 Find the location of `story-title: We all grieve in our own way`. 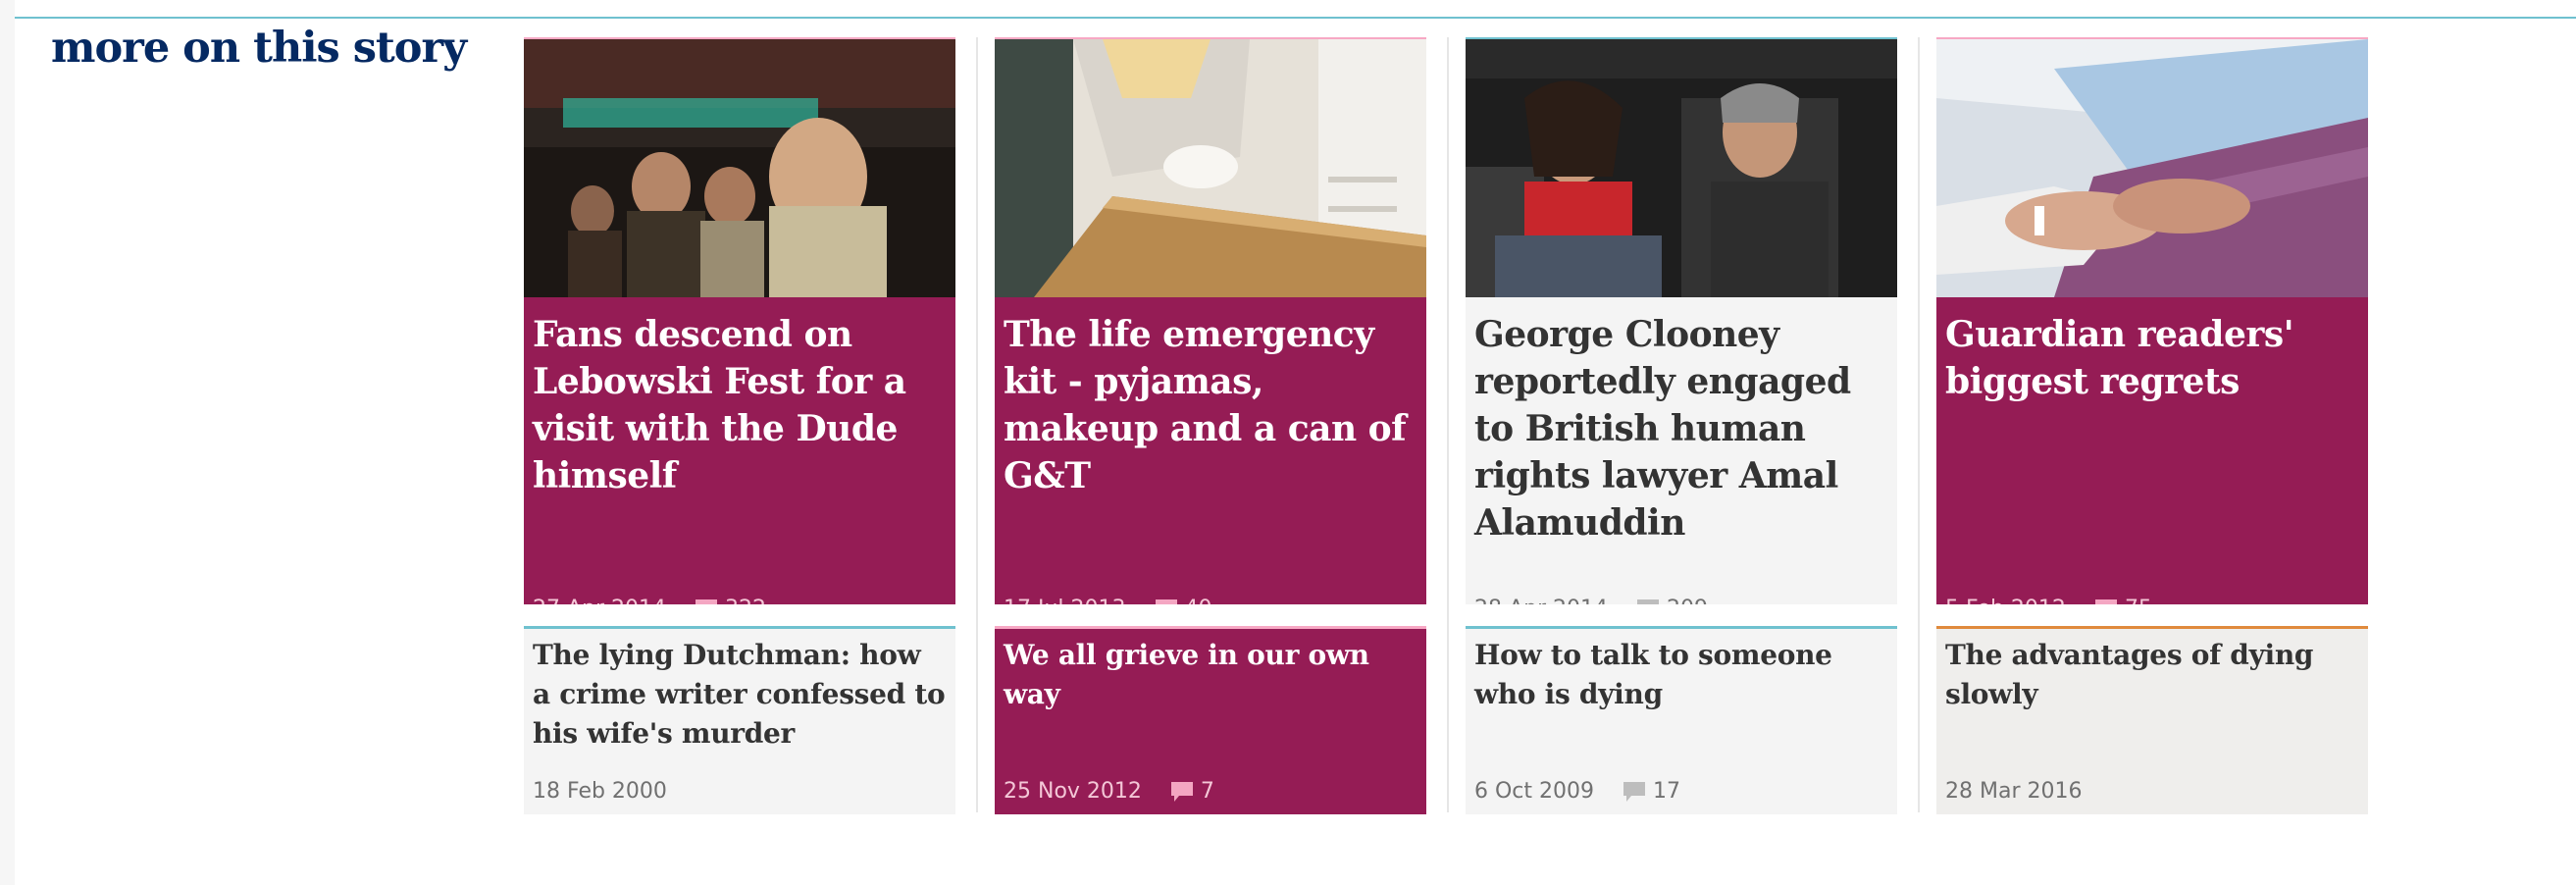

story-title: We all grieve in our own way is located at coordinates (1186, 675).